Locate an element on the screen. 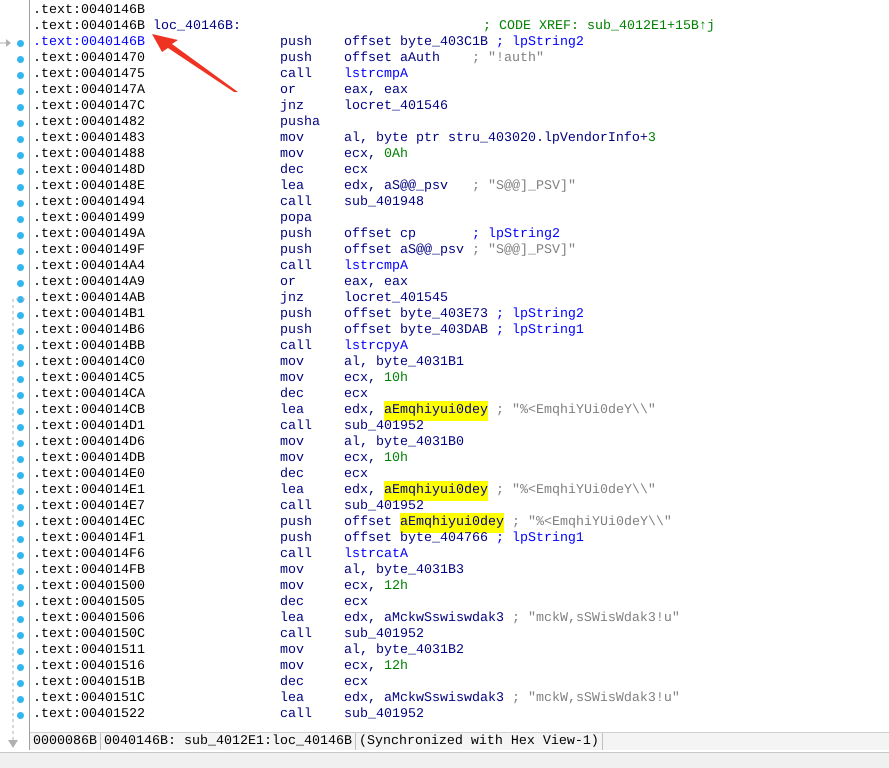 This screenshot has height=768, width=889. address: .text:00401470 is located at coordinates (89, 59).